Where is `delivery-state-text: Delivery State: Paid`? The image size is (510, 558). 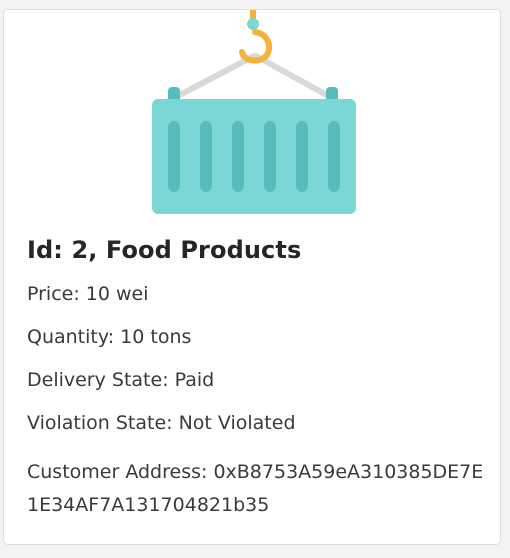
delivery-state-text: Delivery State: Paid is located at coordinates (121, 380).